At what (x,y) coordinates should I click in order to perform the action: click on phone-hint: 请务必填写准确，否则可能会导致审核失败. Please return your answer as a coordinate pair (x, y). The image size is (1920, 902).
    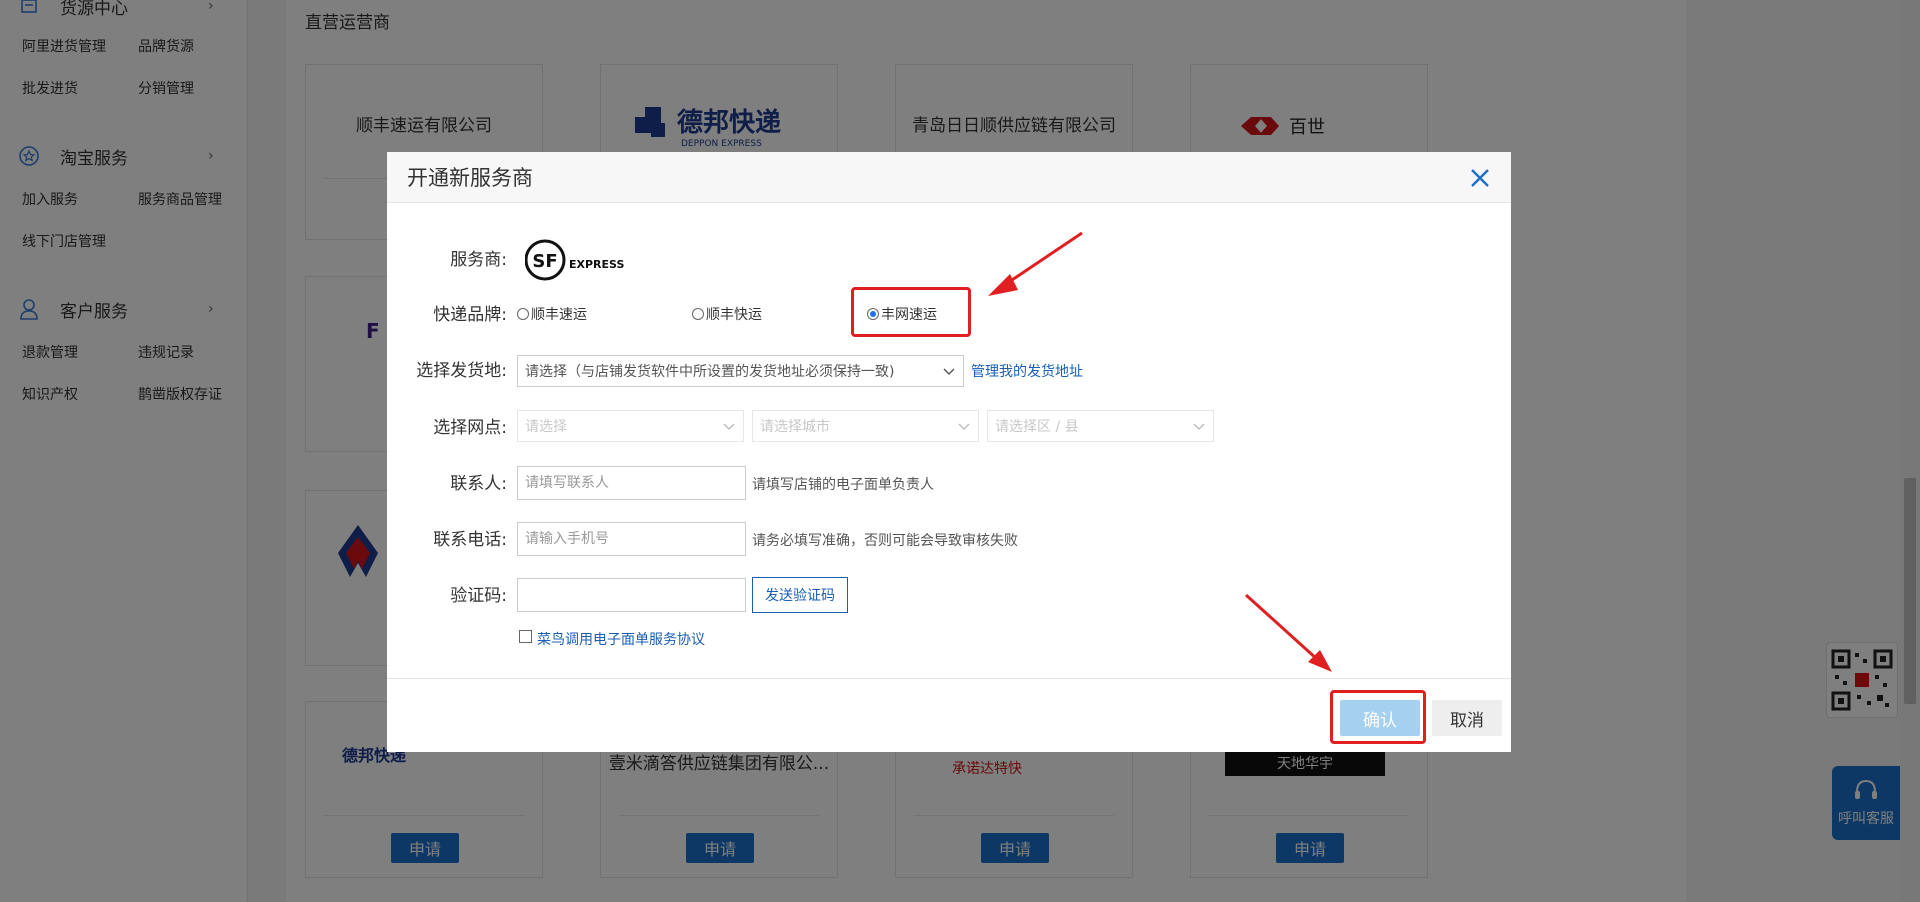
    Looking at the image, I should click on (885, 541).